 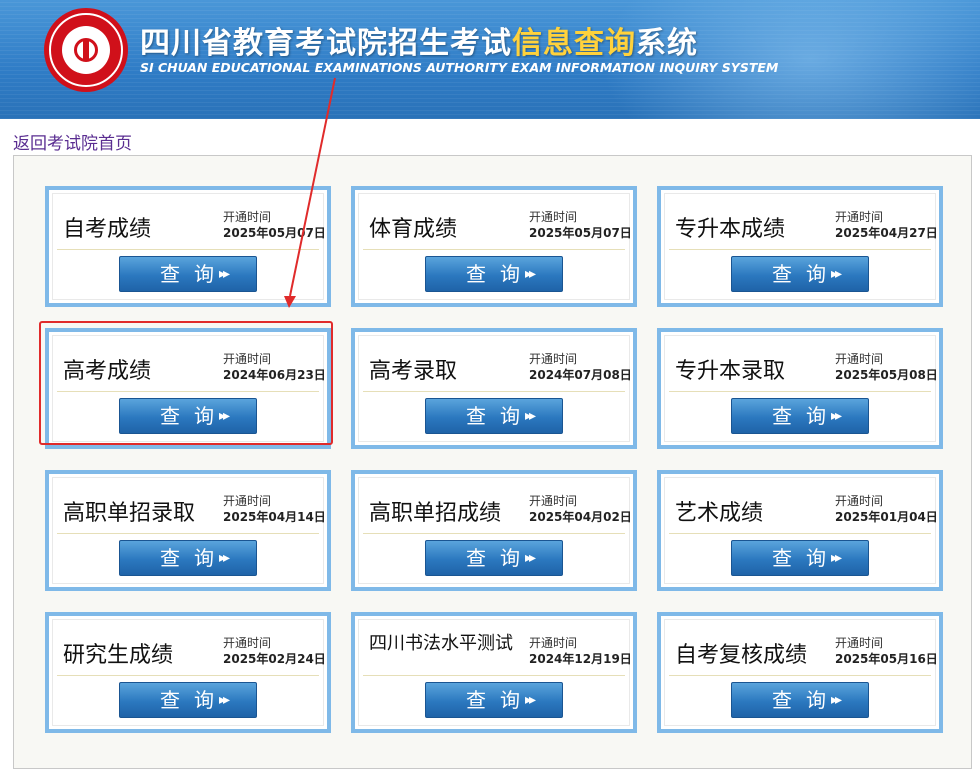 I want to click on open-date: 2025年04月14日, so click(x=274, y=517).